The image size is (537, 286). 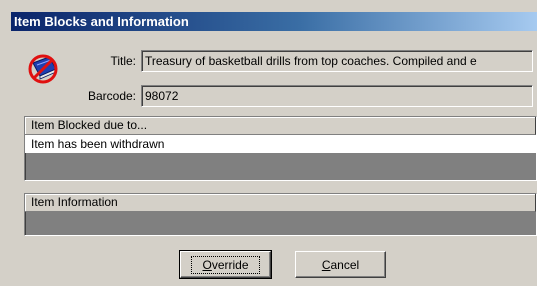 What do you see at coordinates (337, 96) in the screenshot?
I see `barcode-field: 98072` at bounding box center [337, 96].